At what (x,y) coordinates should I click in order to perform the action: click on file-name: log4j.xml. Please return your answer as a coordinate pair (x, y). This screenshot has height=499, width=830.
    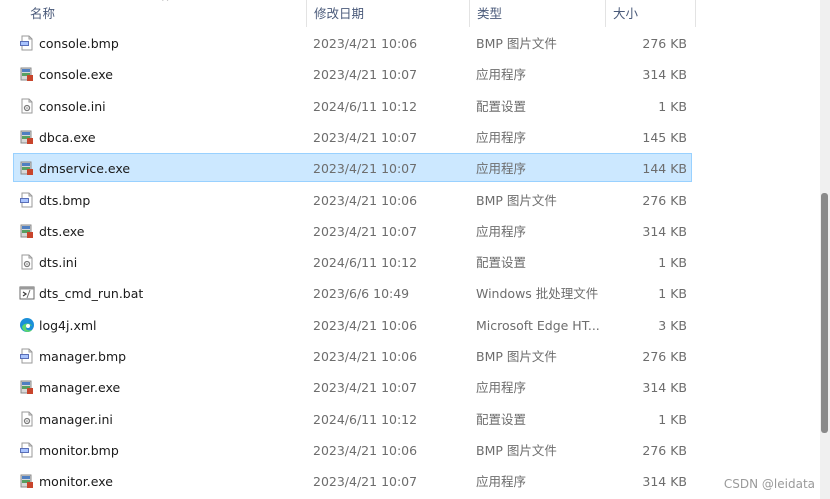
    Looking at the image, I should click on (68, 325).